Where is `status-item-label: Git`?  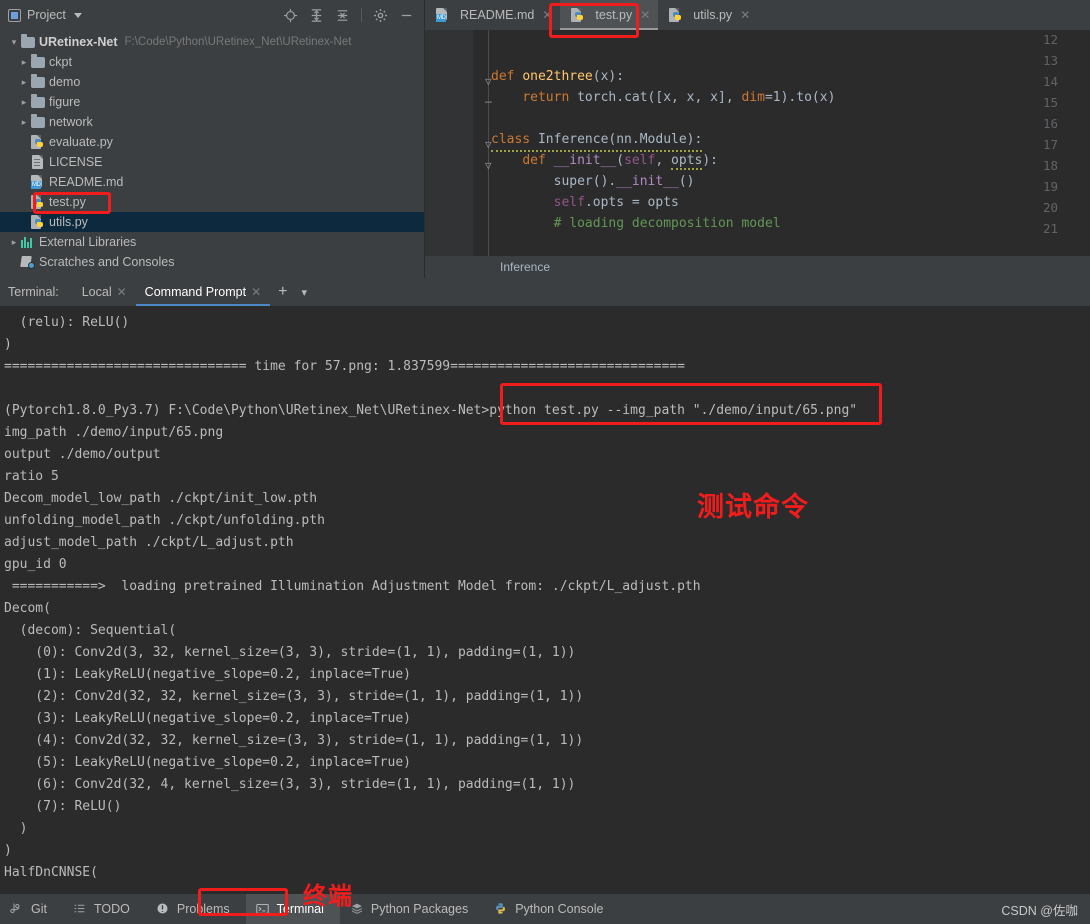 status-item-label: Git is located at coordinates (39, 909).